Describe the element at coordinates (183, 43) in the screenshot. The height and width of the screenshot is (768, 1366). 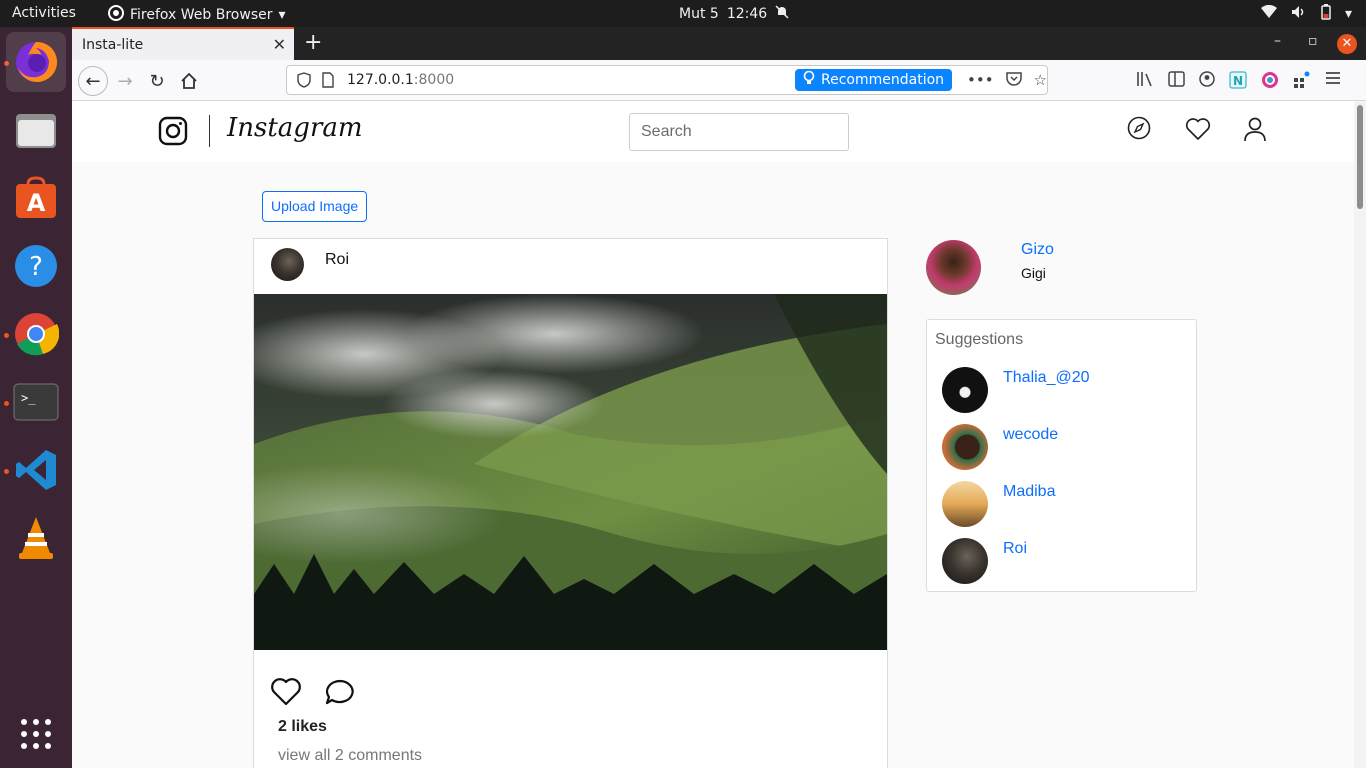
I see `tab-insta-lite: Insta-lite ✕` at that location.